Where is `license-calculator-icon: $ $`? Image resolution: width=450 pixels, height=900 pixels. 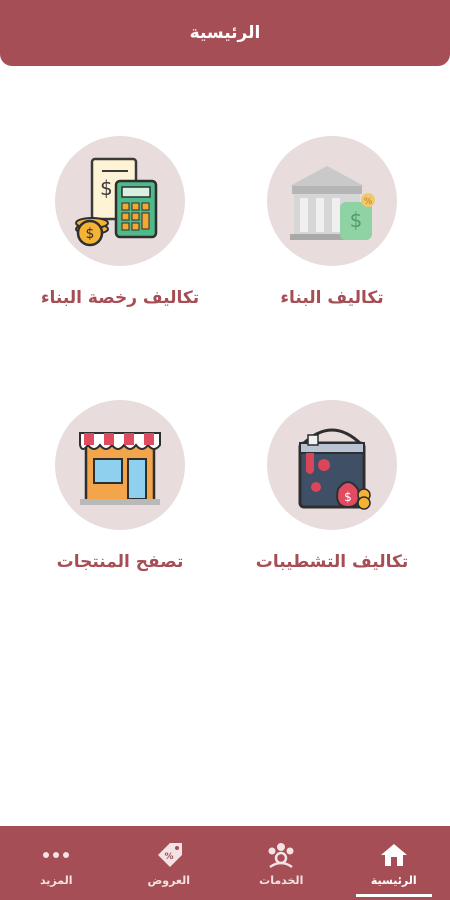 license-calculator-icon: $ $ is located at coordinates (116, 202).